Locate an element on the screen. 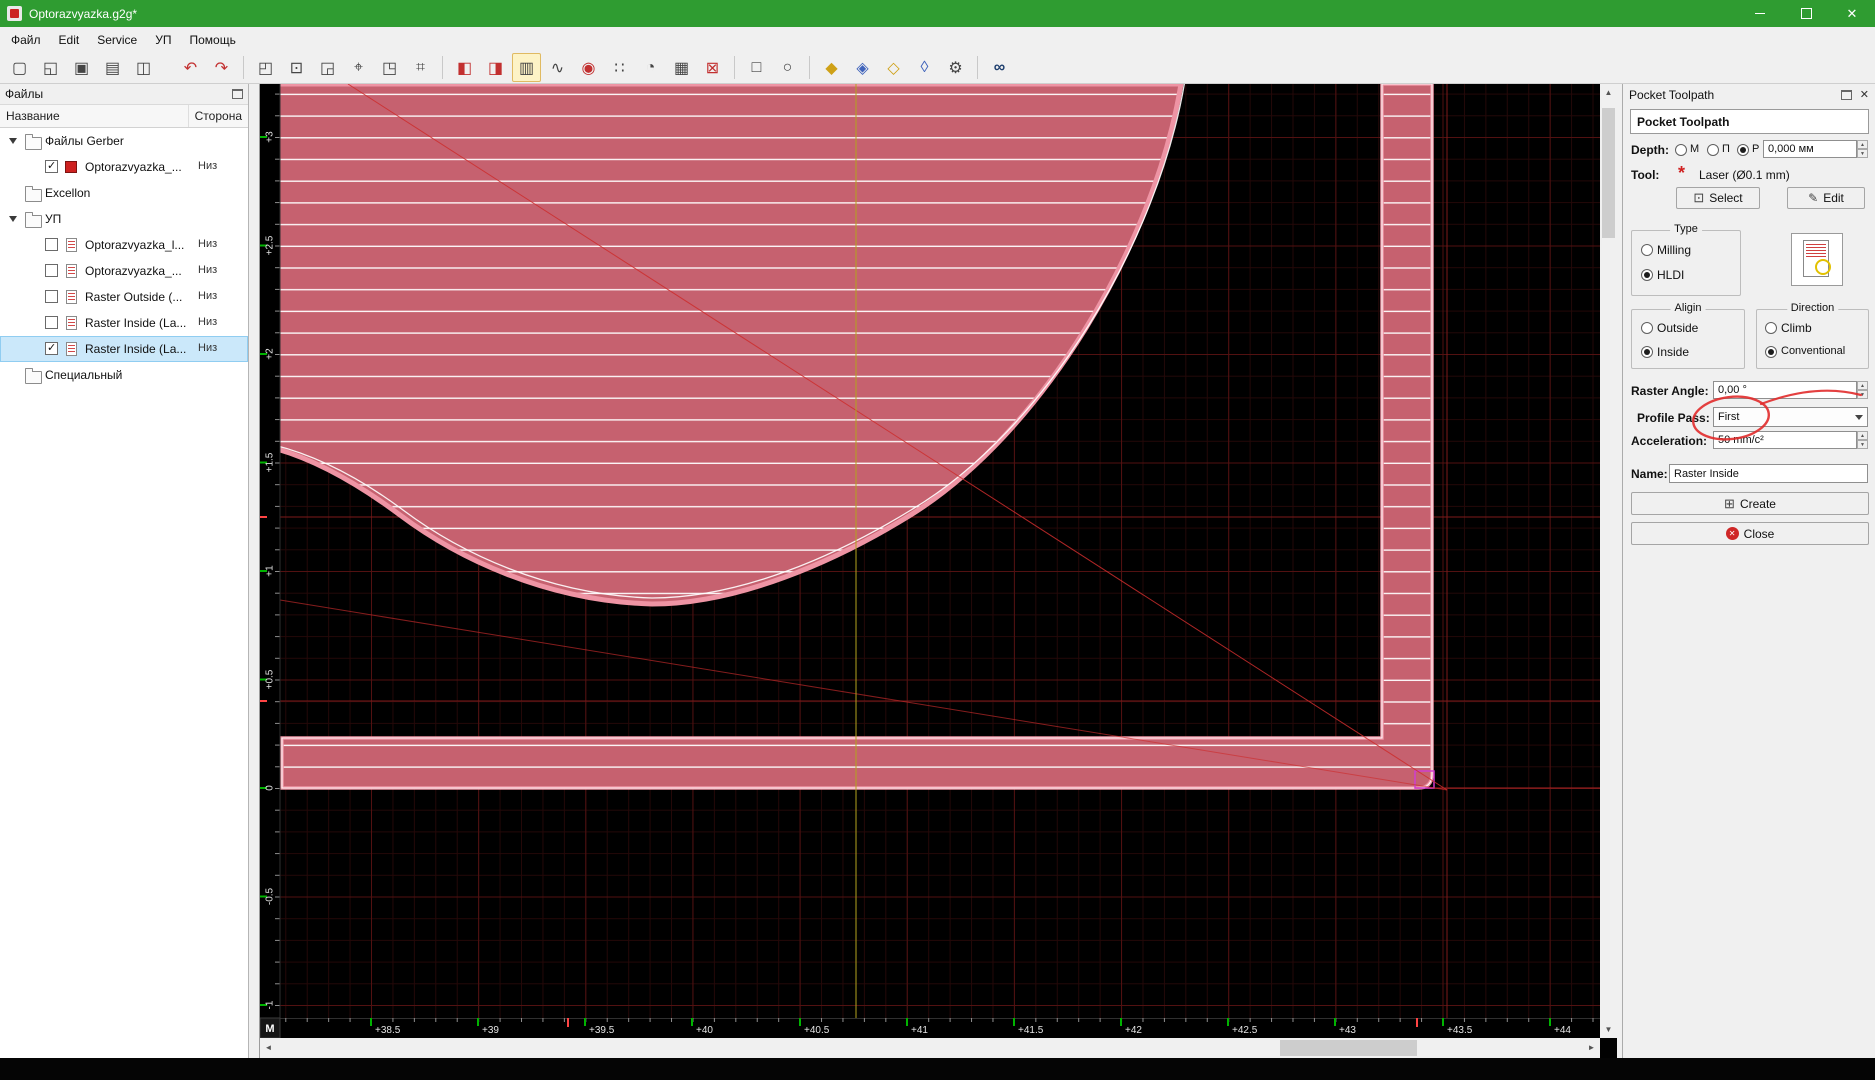  acceleration-spinner: ▲ ▼ is located at coordinates (1862, 440).